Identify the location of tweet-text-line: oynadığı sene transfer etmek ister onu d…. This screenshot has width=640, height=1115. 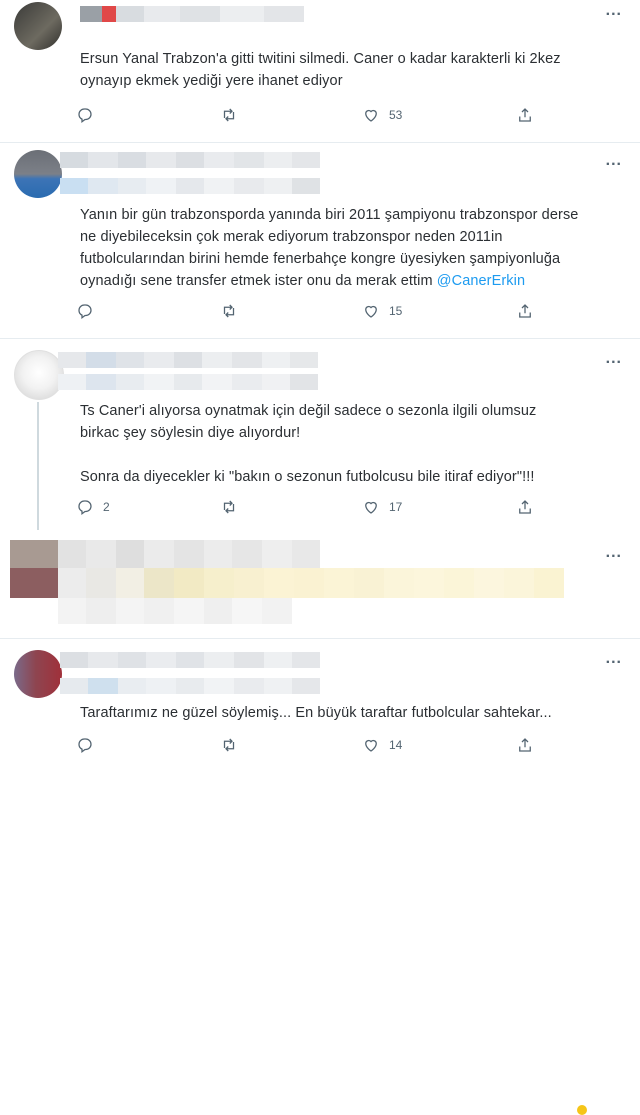
(345, 281).